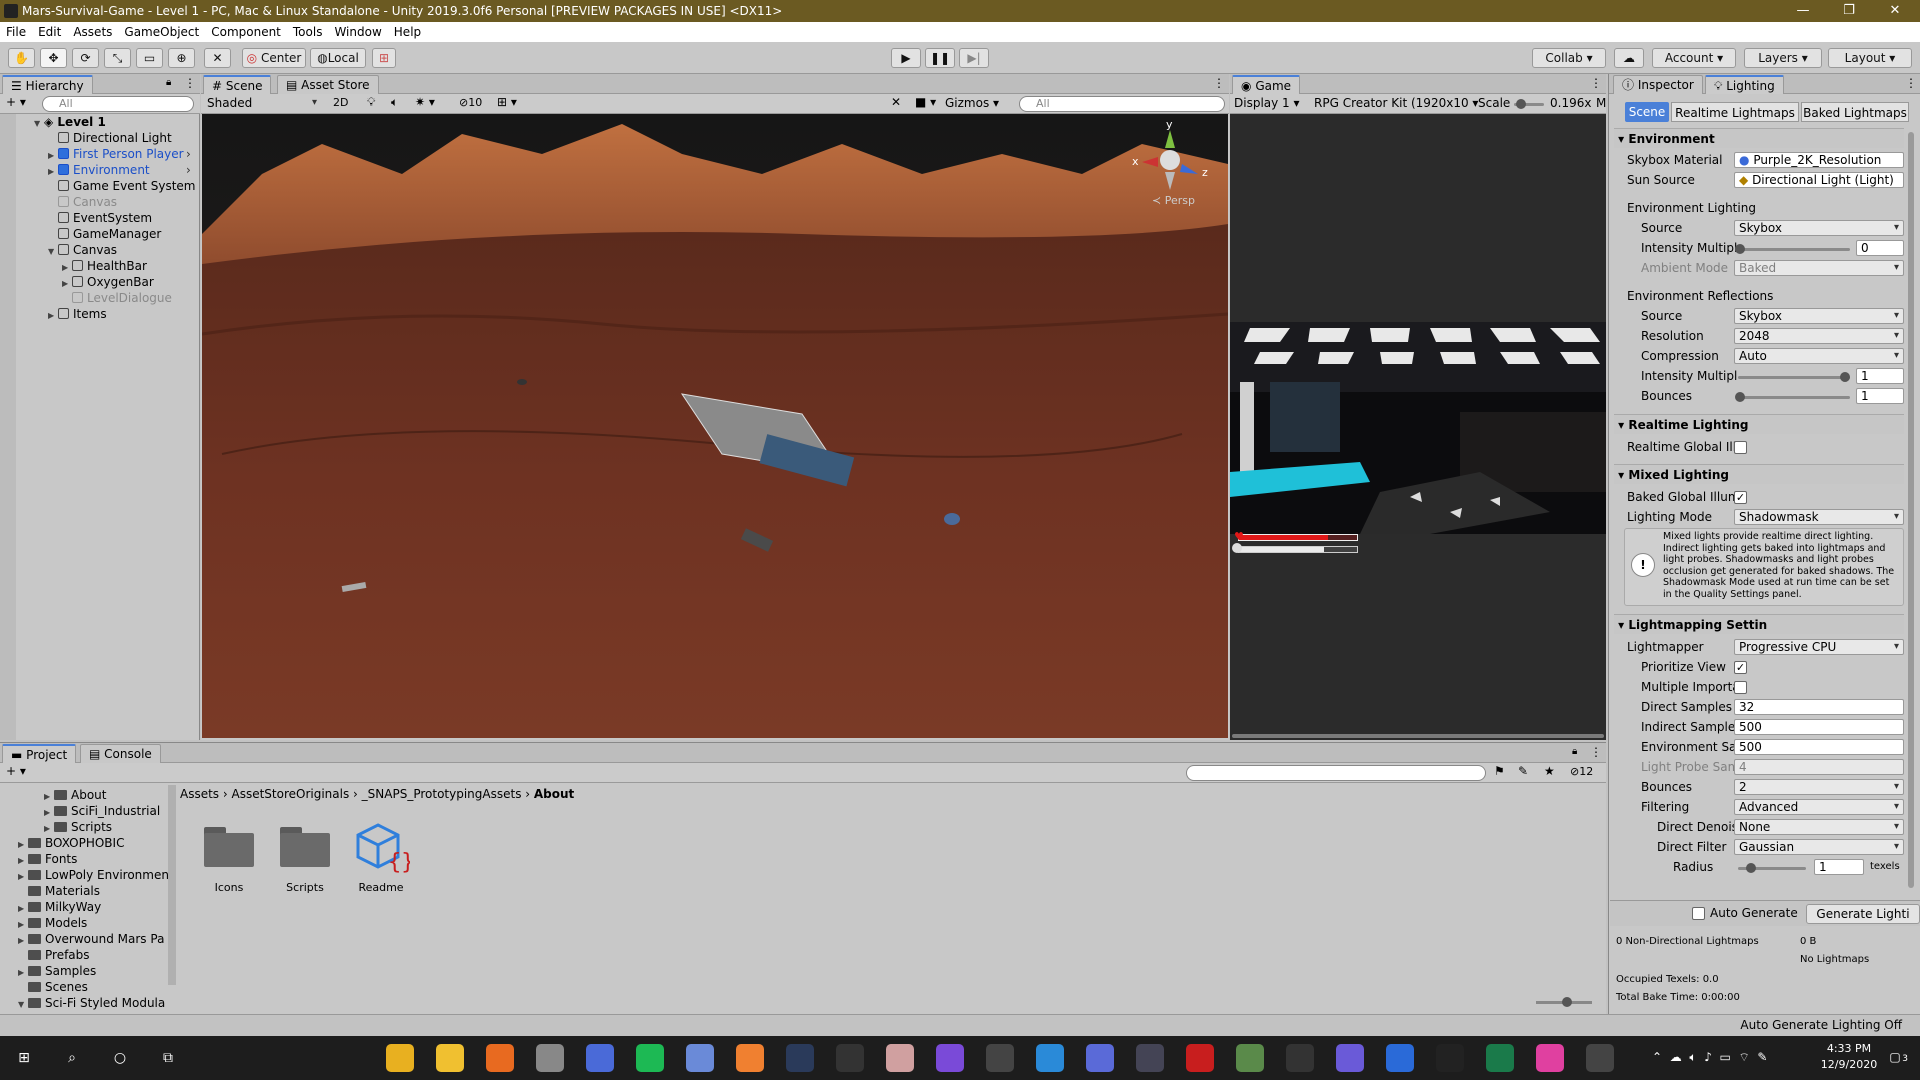 The width and height of the screenshot is (1920, 1080). What do you see at coordinates (102, 811) in the screenshot?
I see `project-folder-item: ▶ SciFi_Industrial` at bounding box center [102, 811].